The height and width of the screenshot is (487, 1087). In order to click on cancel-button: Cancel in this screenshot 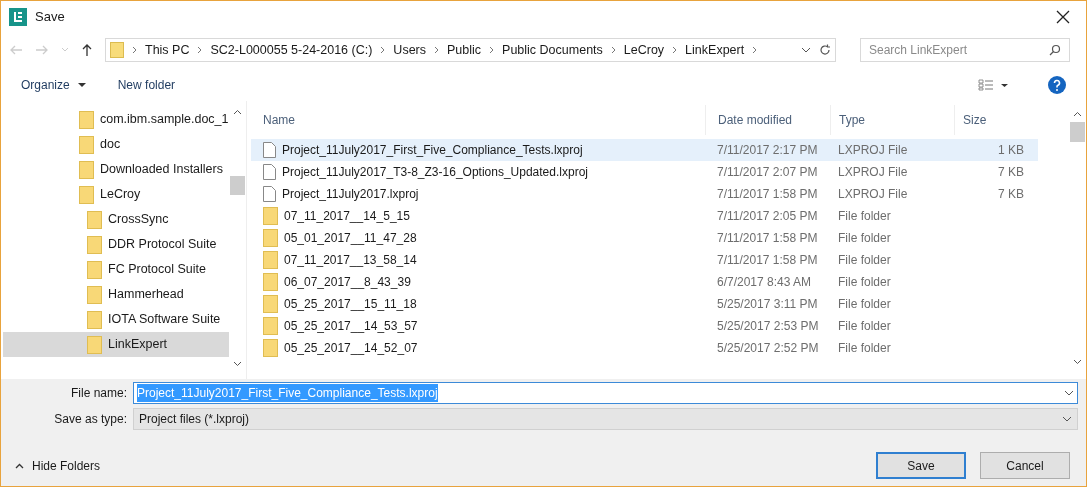, I will do `click(1025, 465)`.